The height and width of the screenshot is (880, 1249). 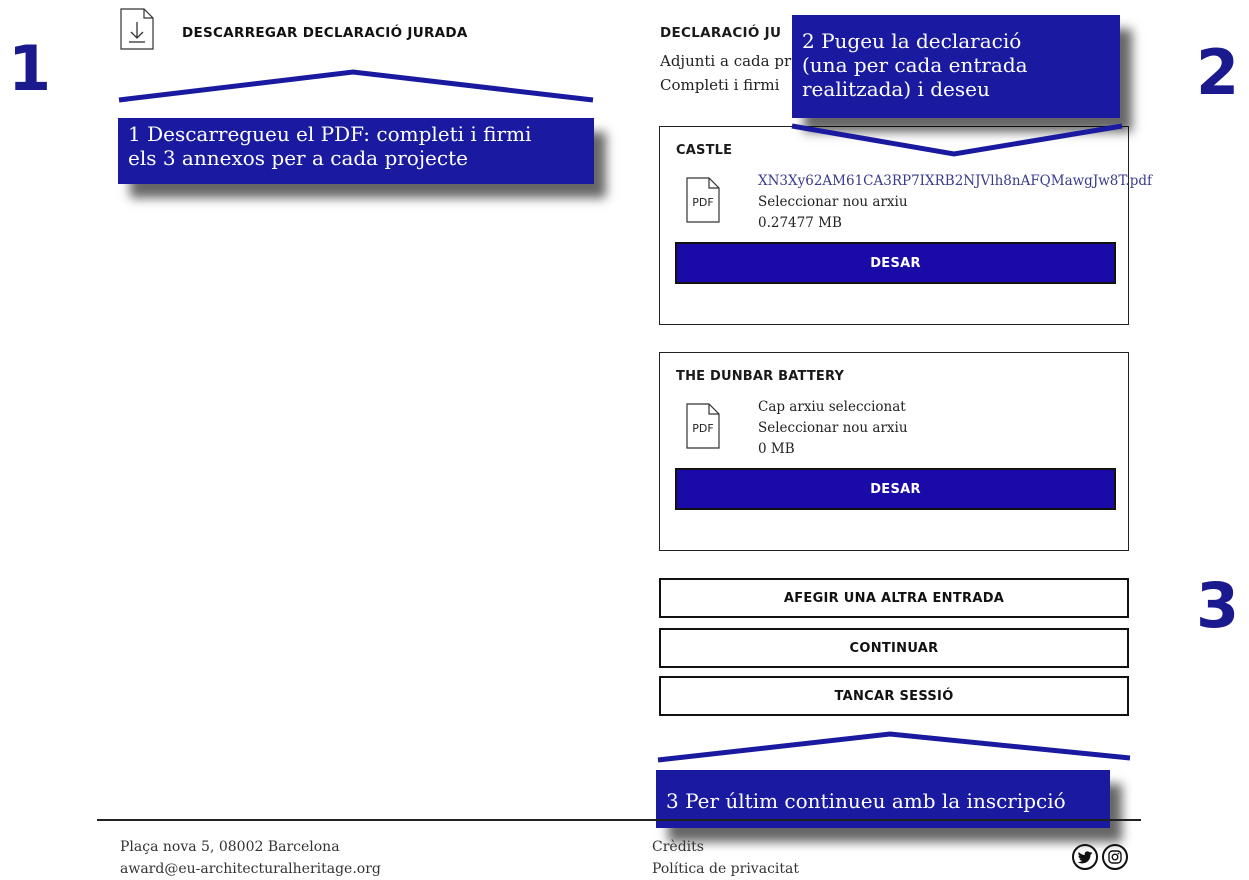 What do you see at coordinates (957, 140) in the screenshot?
I see `annotation-2-pointer` at bounding box center [957, 140].